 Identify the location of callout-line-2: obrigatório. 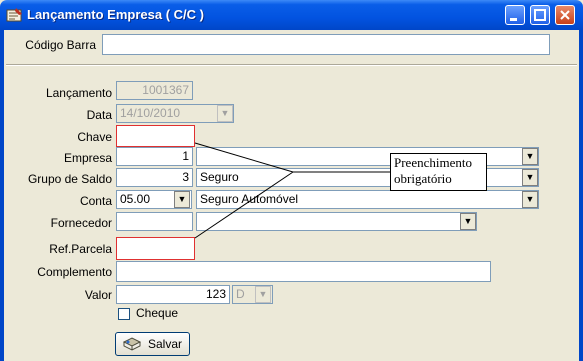
(423, 178).